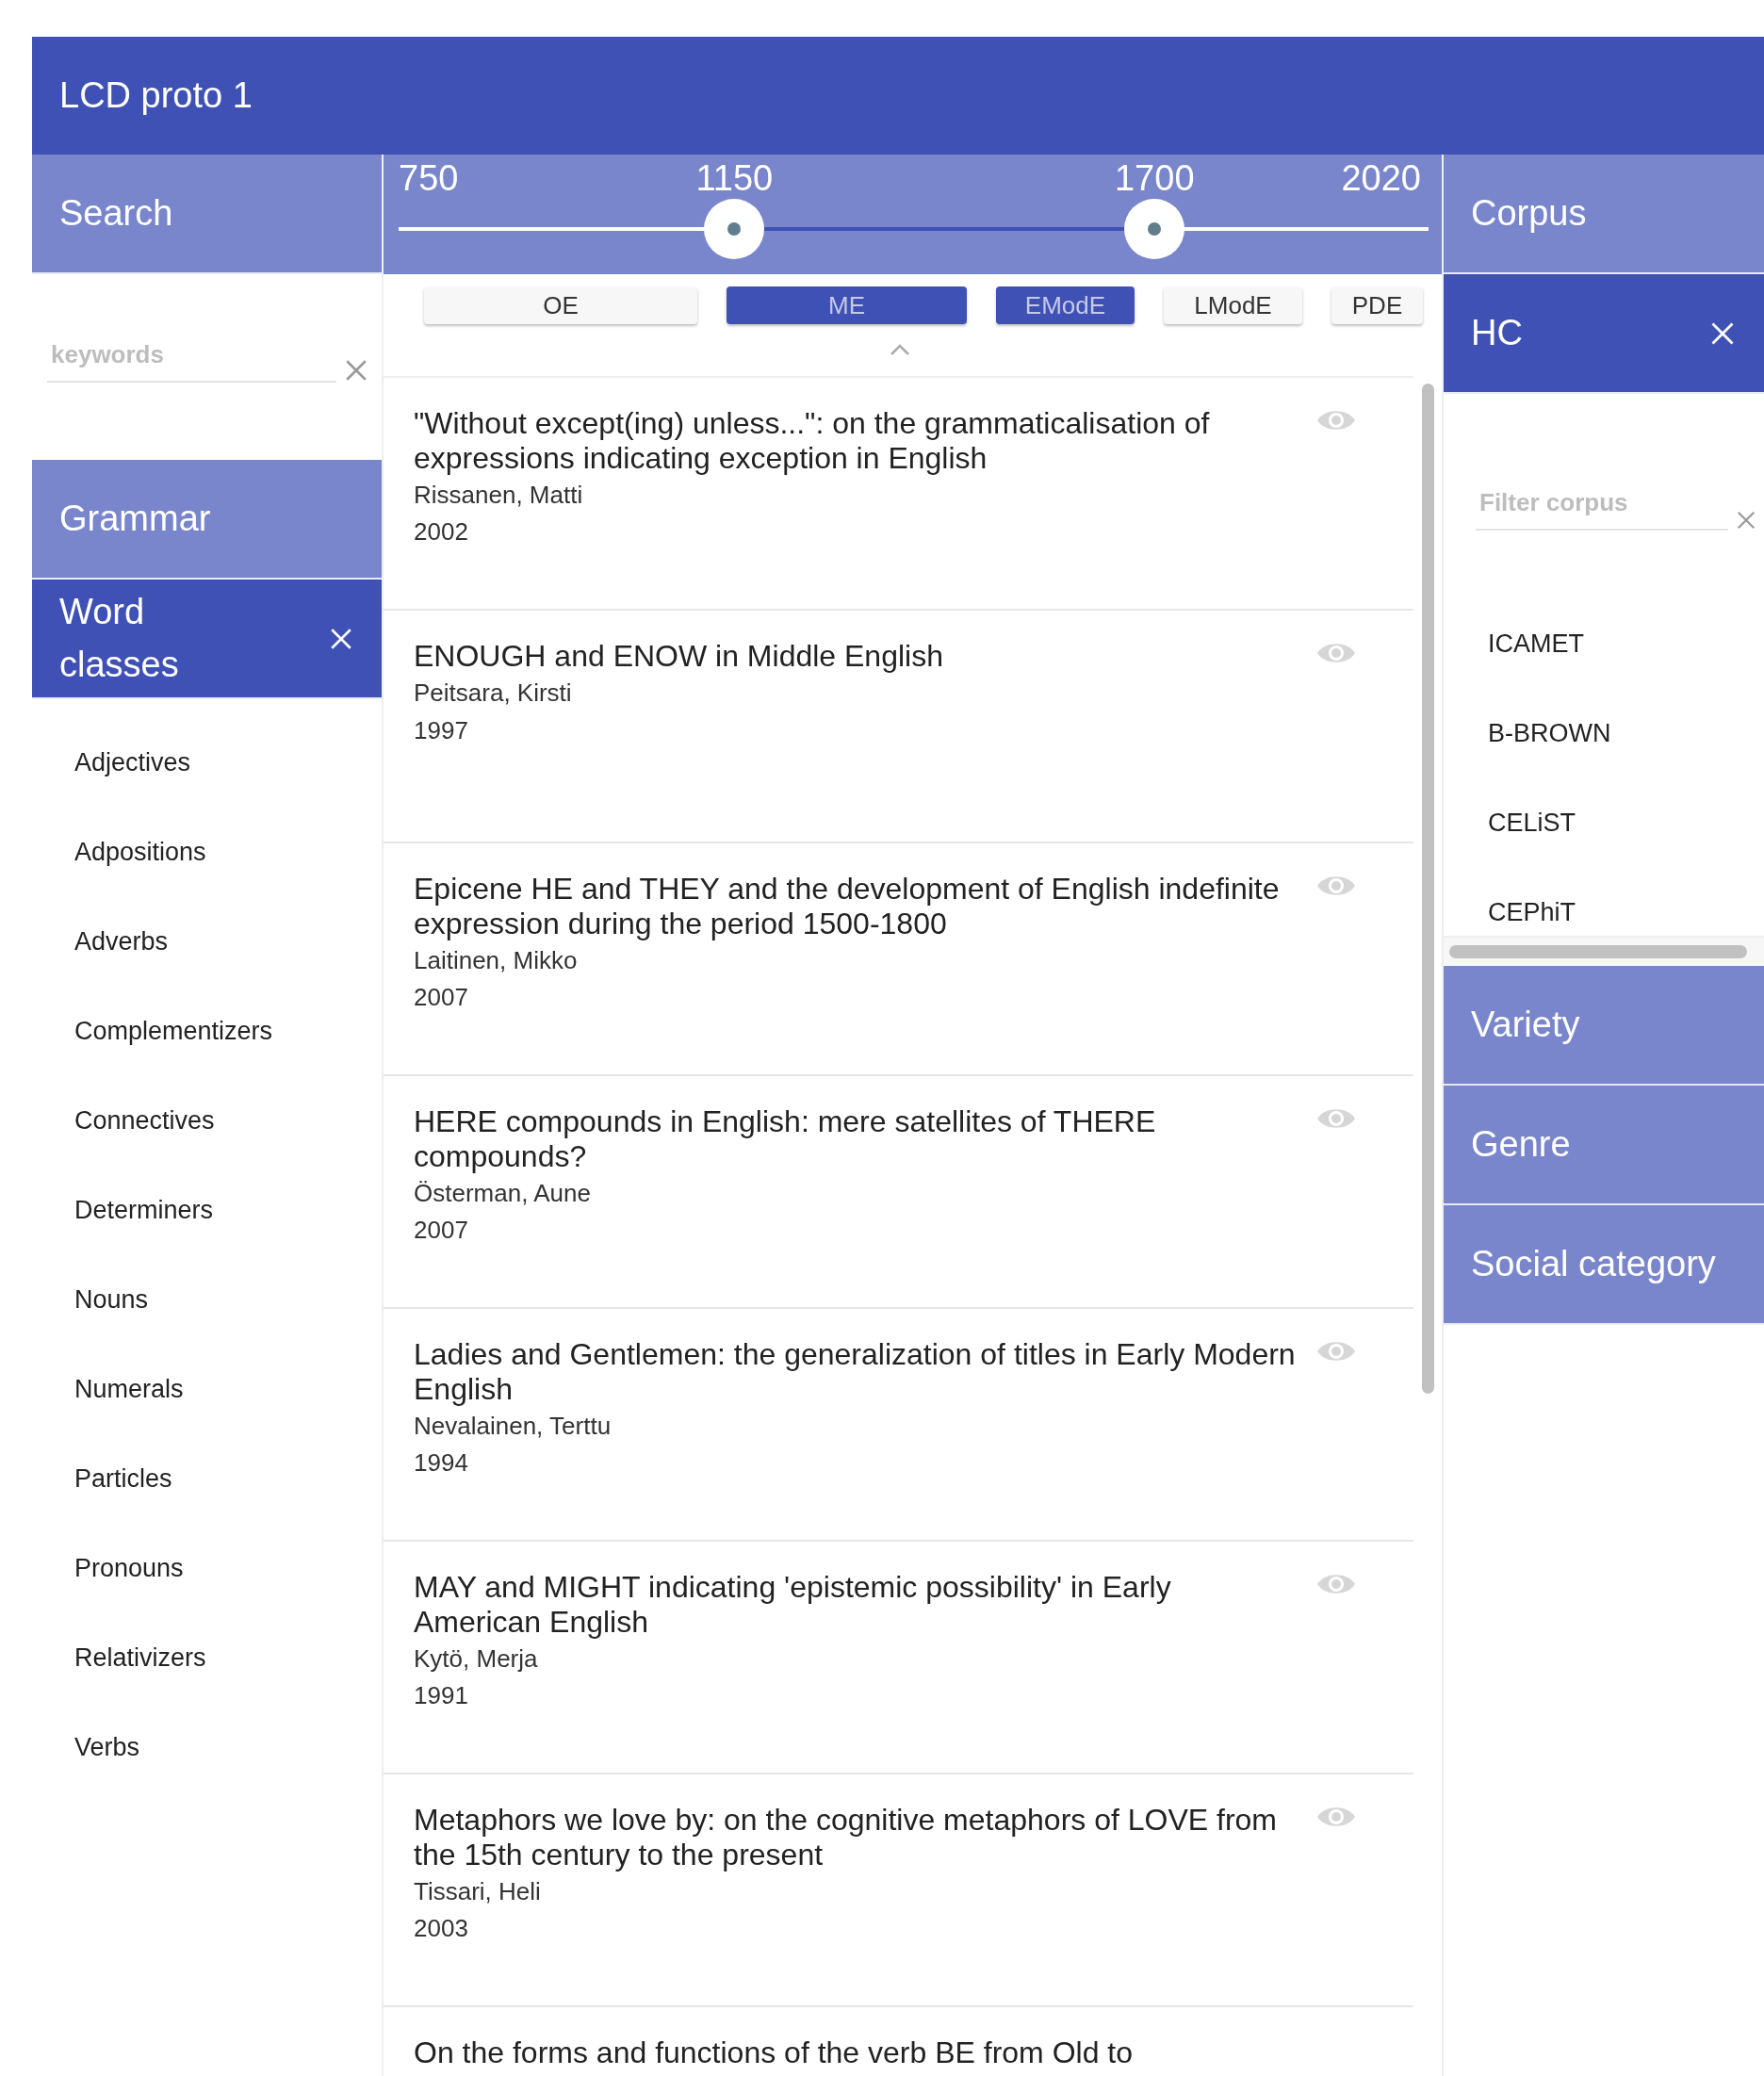 The image size is (1764, 2076). Describe the element at coordinates (442, 1696) in the screenshot. I see `result-year: 1991` at that location.